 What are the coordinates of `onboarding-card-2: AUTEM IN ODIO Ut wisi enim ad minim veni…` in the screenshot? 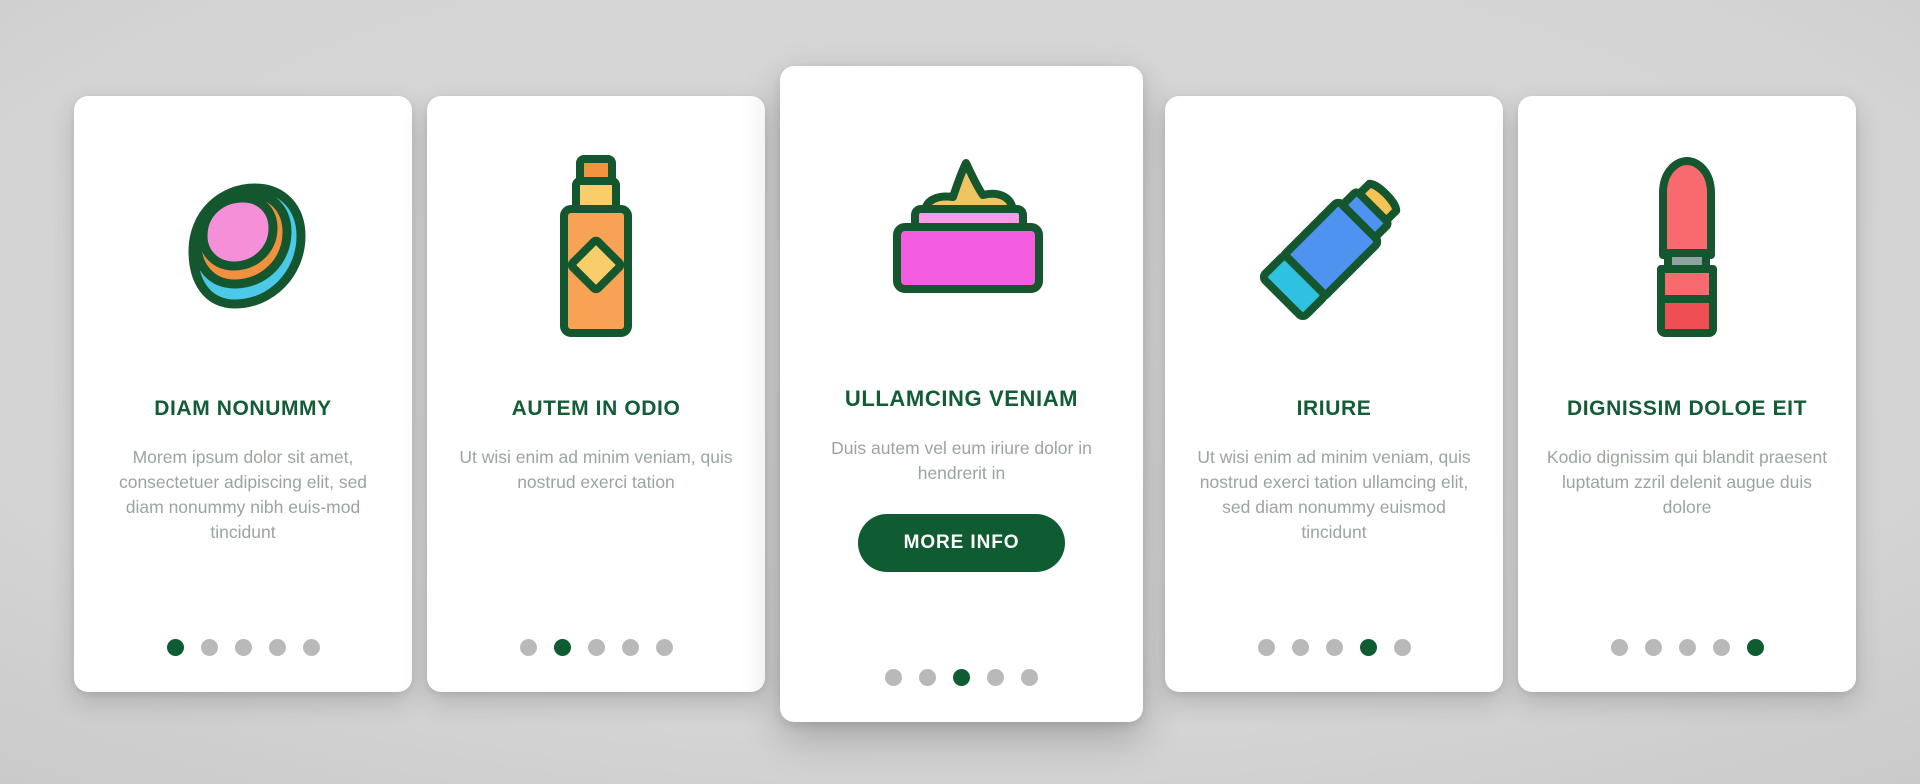 It's located at (596, 394).